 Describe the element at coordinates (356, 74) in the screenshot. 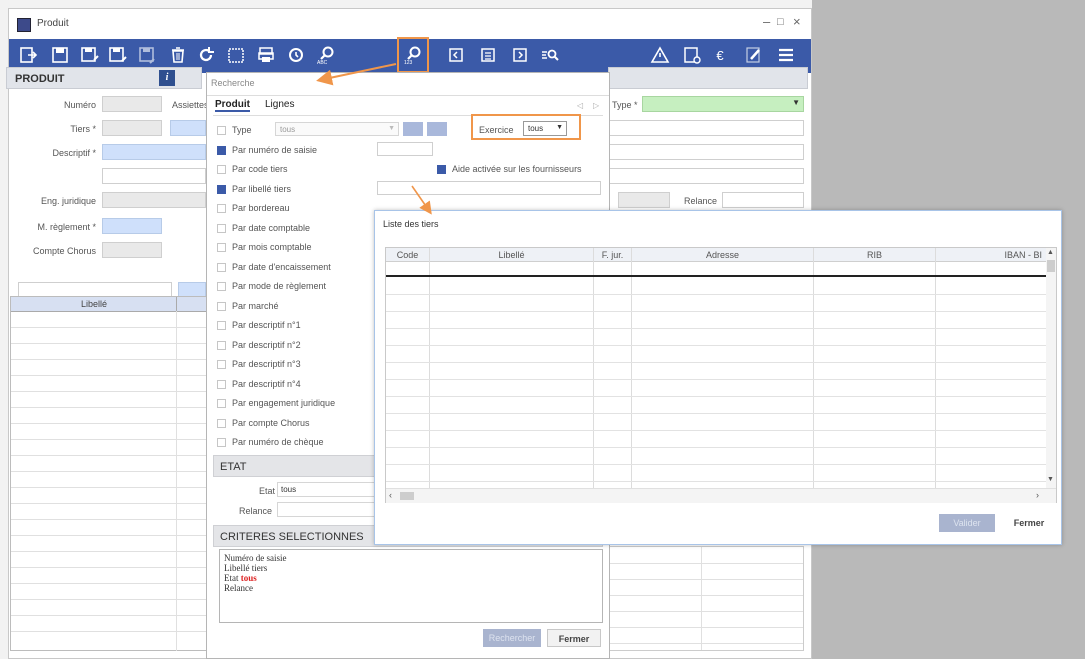

I see `arrow-search-to-recherche` at that location.